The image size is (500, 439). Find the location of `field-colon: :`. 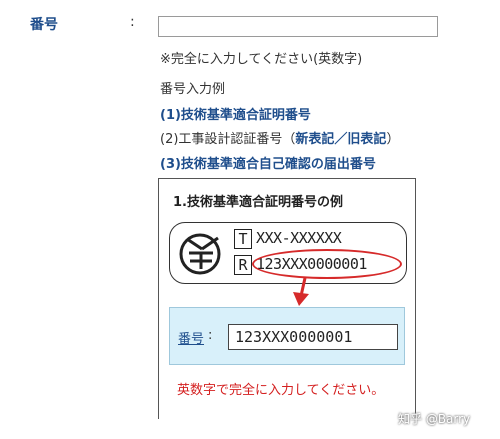

field-colon: : is located at coordinates (132, 22).